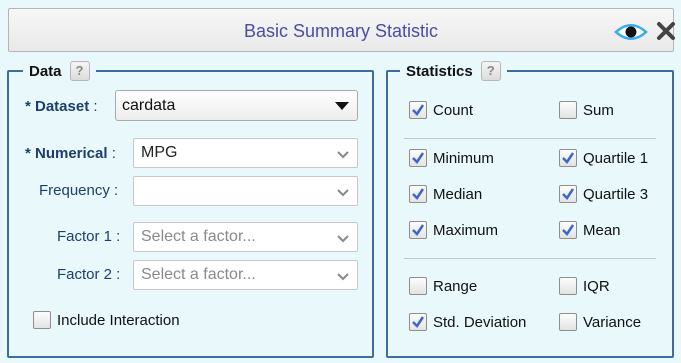  What do you see at coordinates (466, 230) in the screenshot?
I see `stat-maximum-label: Maximum` at bounding box center [466, 230].